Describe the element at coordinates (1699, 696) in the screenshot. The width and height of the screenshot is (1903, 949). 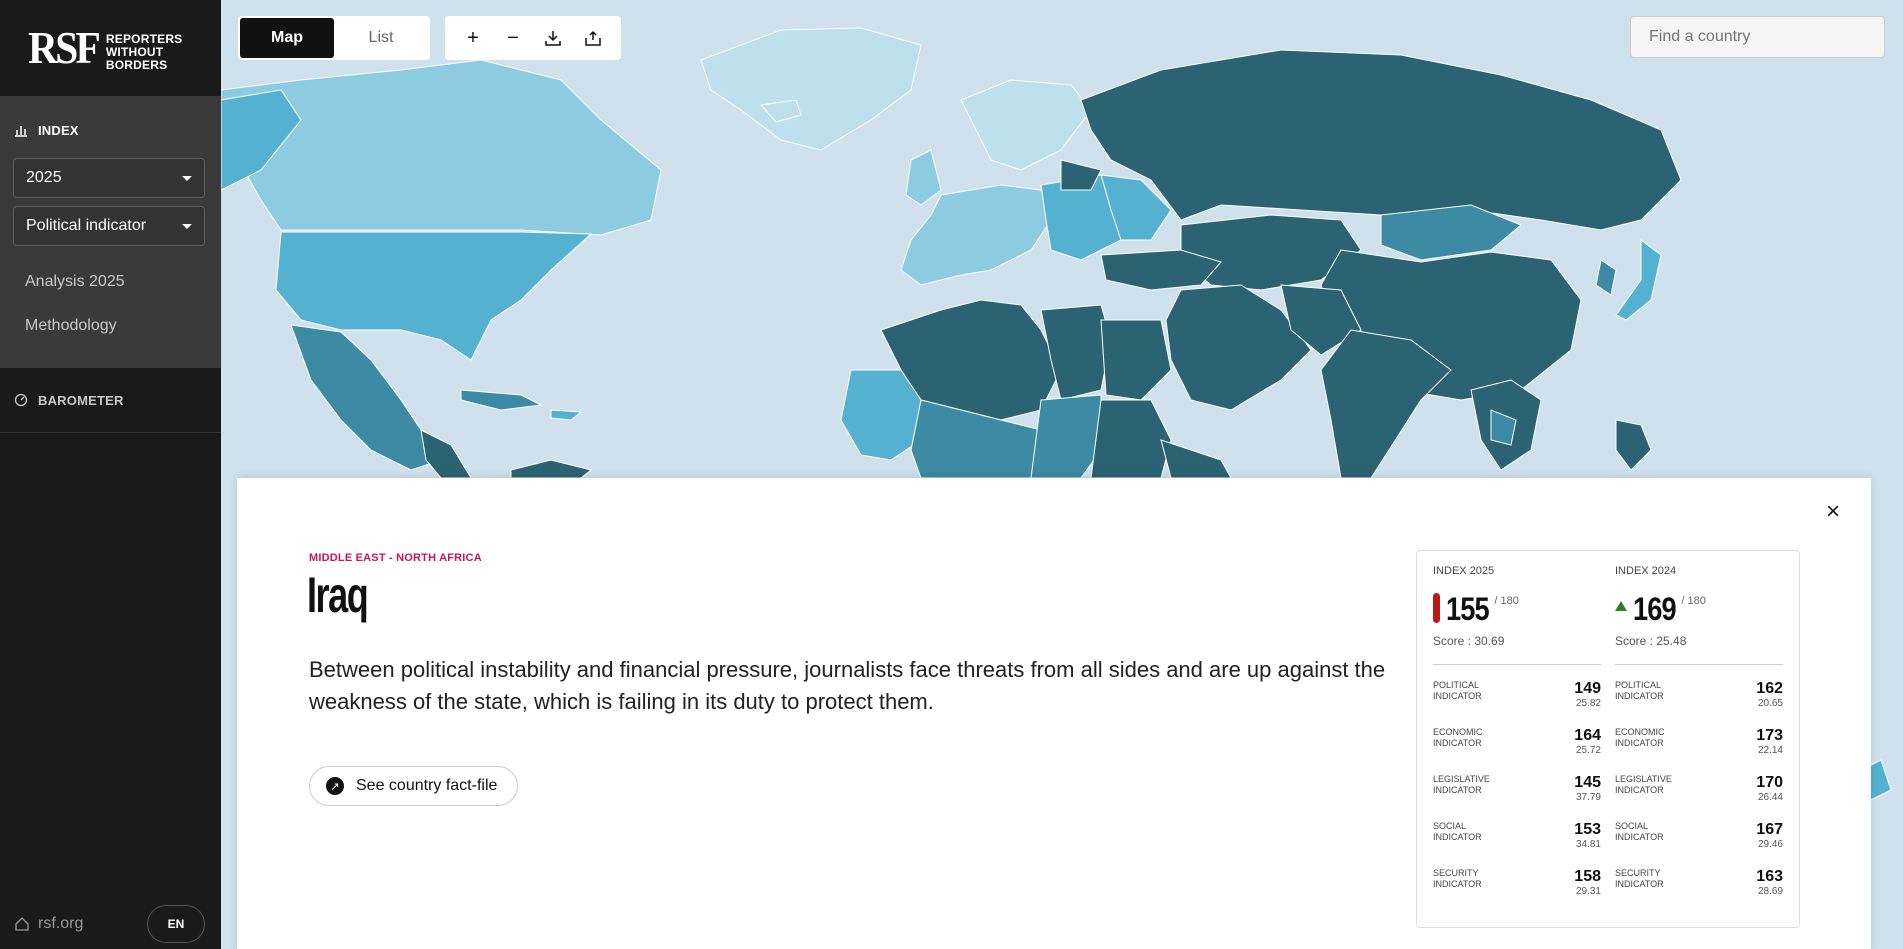
I see `indicator-row: POLITICAL INDICATOR 162 20.65` at that location.